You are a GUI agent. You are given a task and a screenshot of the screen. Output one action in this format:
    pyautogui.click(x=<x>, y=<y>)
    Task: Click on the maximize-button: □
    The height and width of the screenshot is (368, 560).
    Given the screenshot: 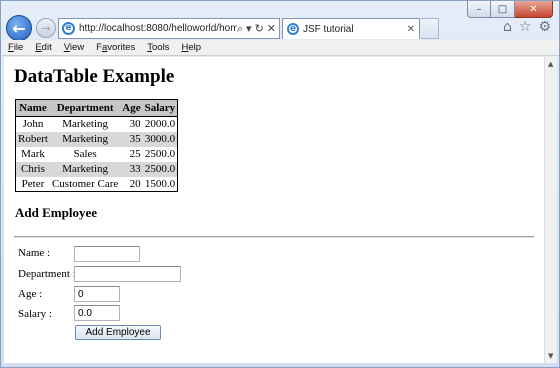 What is the action you would take?
    pyautogui.click(x=503, y=9)
    